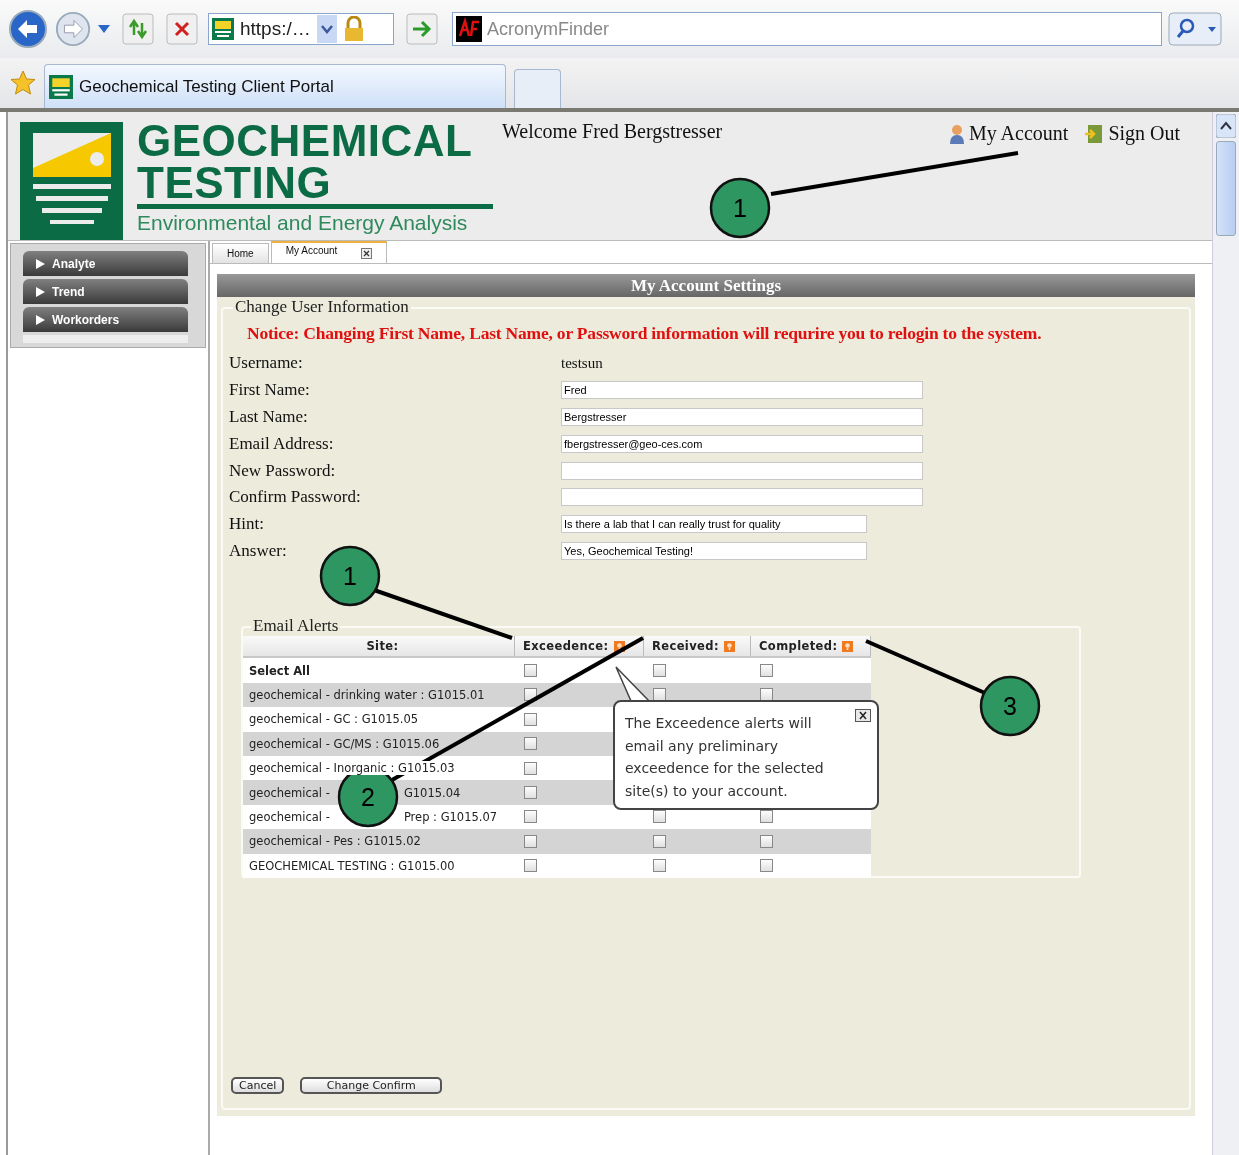  What do you see at coordinates (282, 443) in the screenshot?
I see `field-label: Email Address:` at bounding box center [282, 443].